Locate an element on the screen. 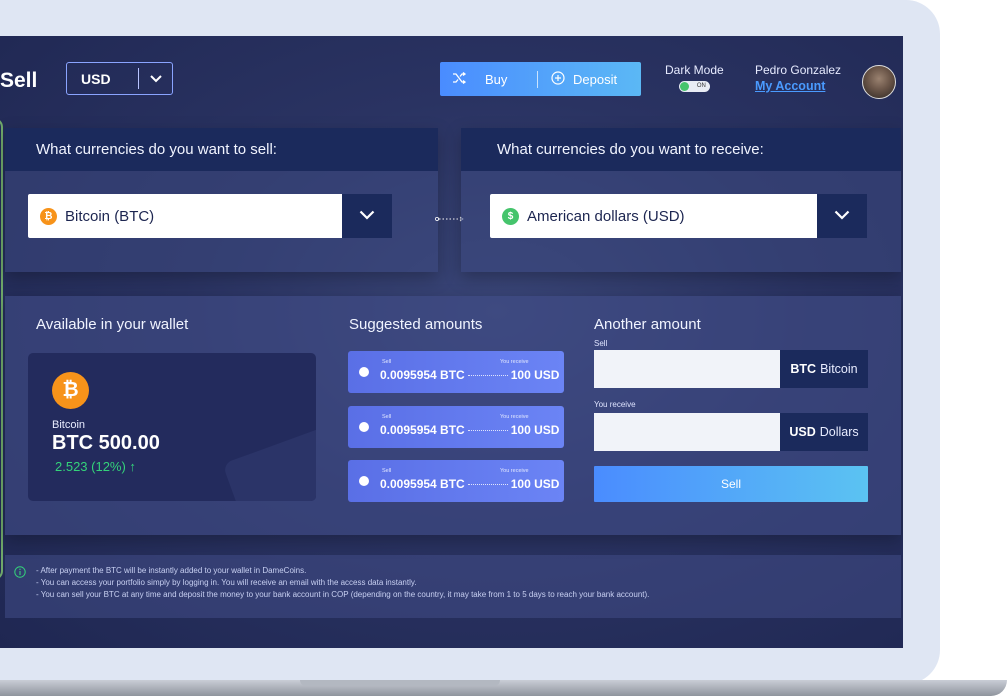 The width and height of the screenshot is (1007, 696). receive-currency-select: $ American dollars (USD) is located at coordinates (678, 216).